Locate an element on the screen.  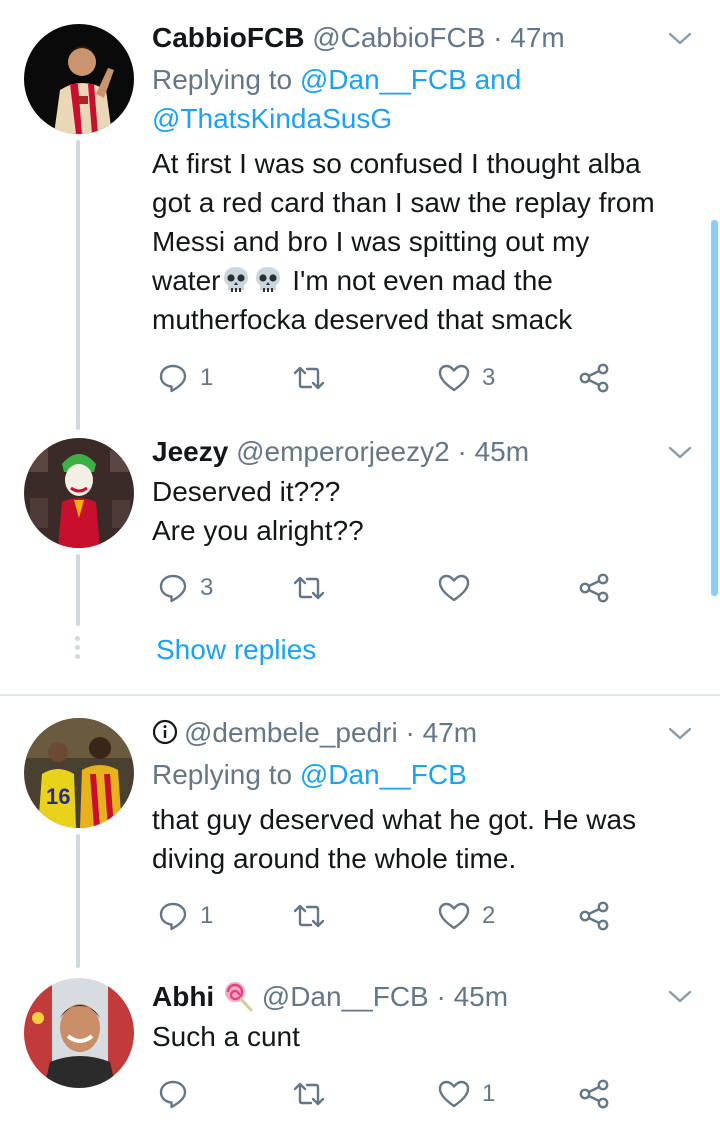
reply-count: 3 is located at coordinates (207, 587).